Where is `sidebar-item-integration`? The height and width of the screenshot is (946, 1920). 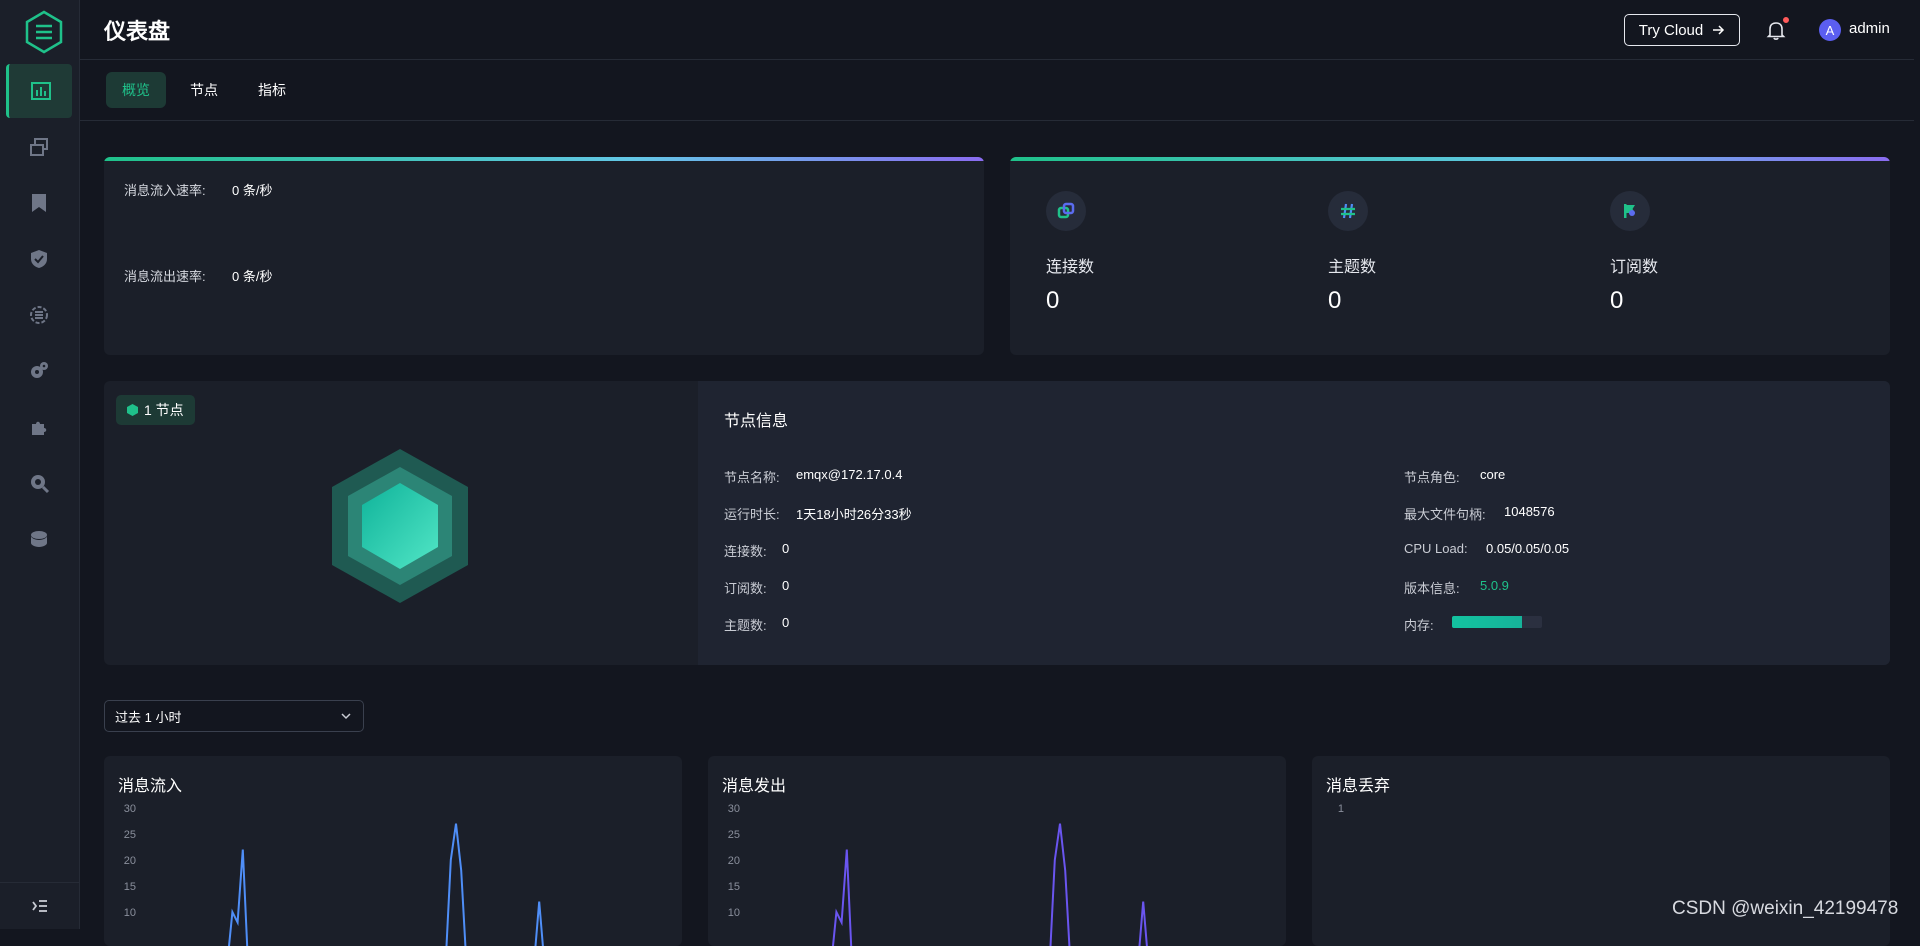 sidebar-item-integration is located at coordinates (39, 315).